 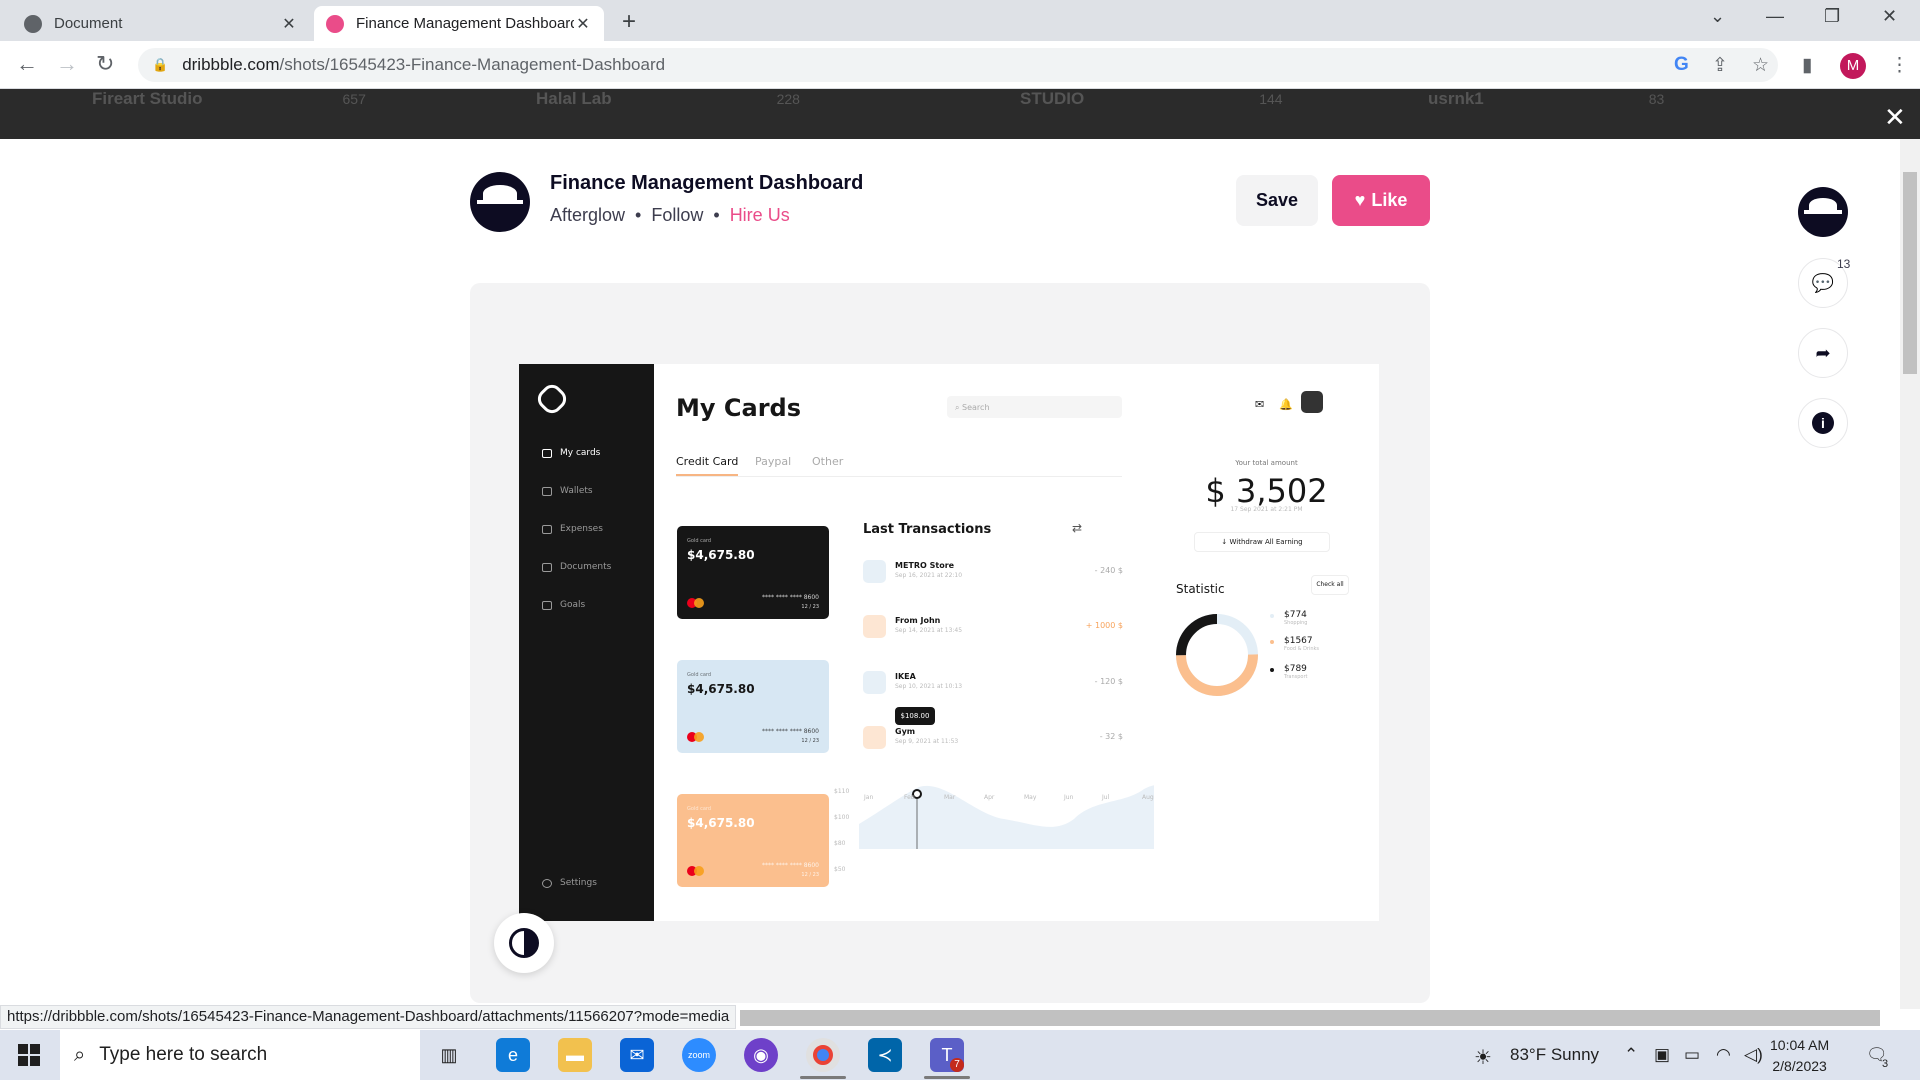 What do you see at coordinates (1656, 99) in the screenshot?
I see `designer-likes: 83` at bounding box center [1656, 99].